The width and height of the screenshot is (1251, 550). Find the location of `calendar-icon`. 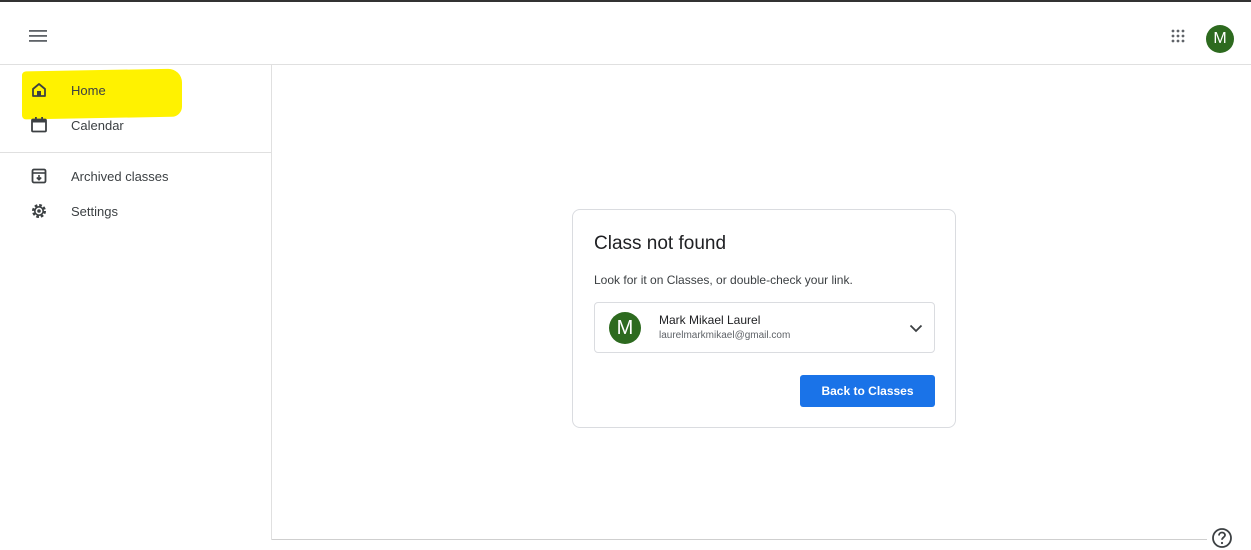

calendar-icon is located at coordinates (39, 125).